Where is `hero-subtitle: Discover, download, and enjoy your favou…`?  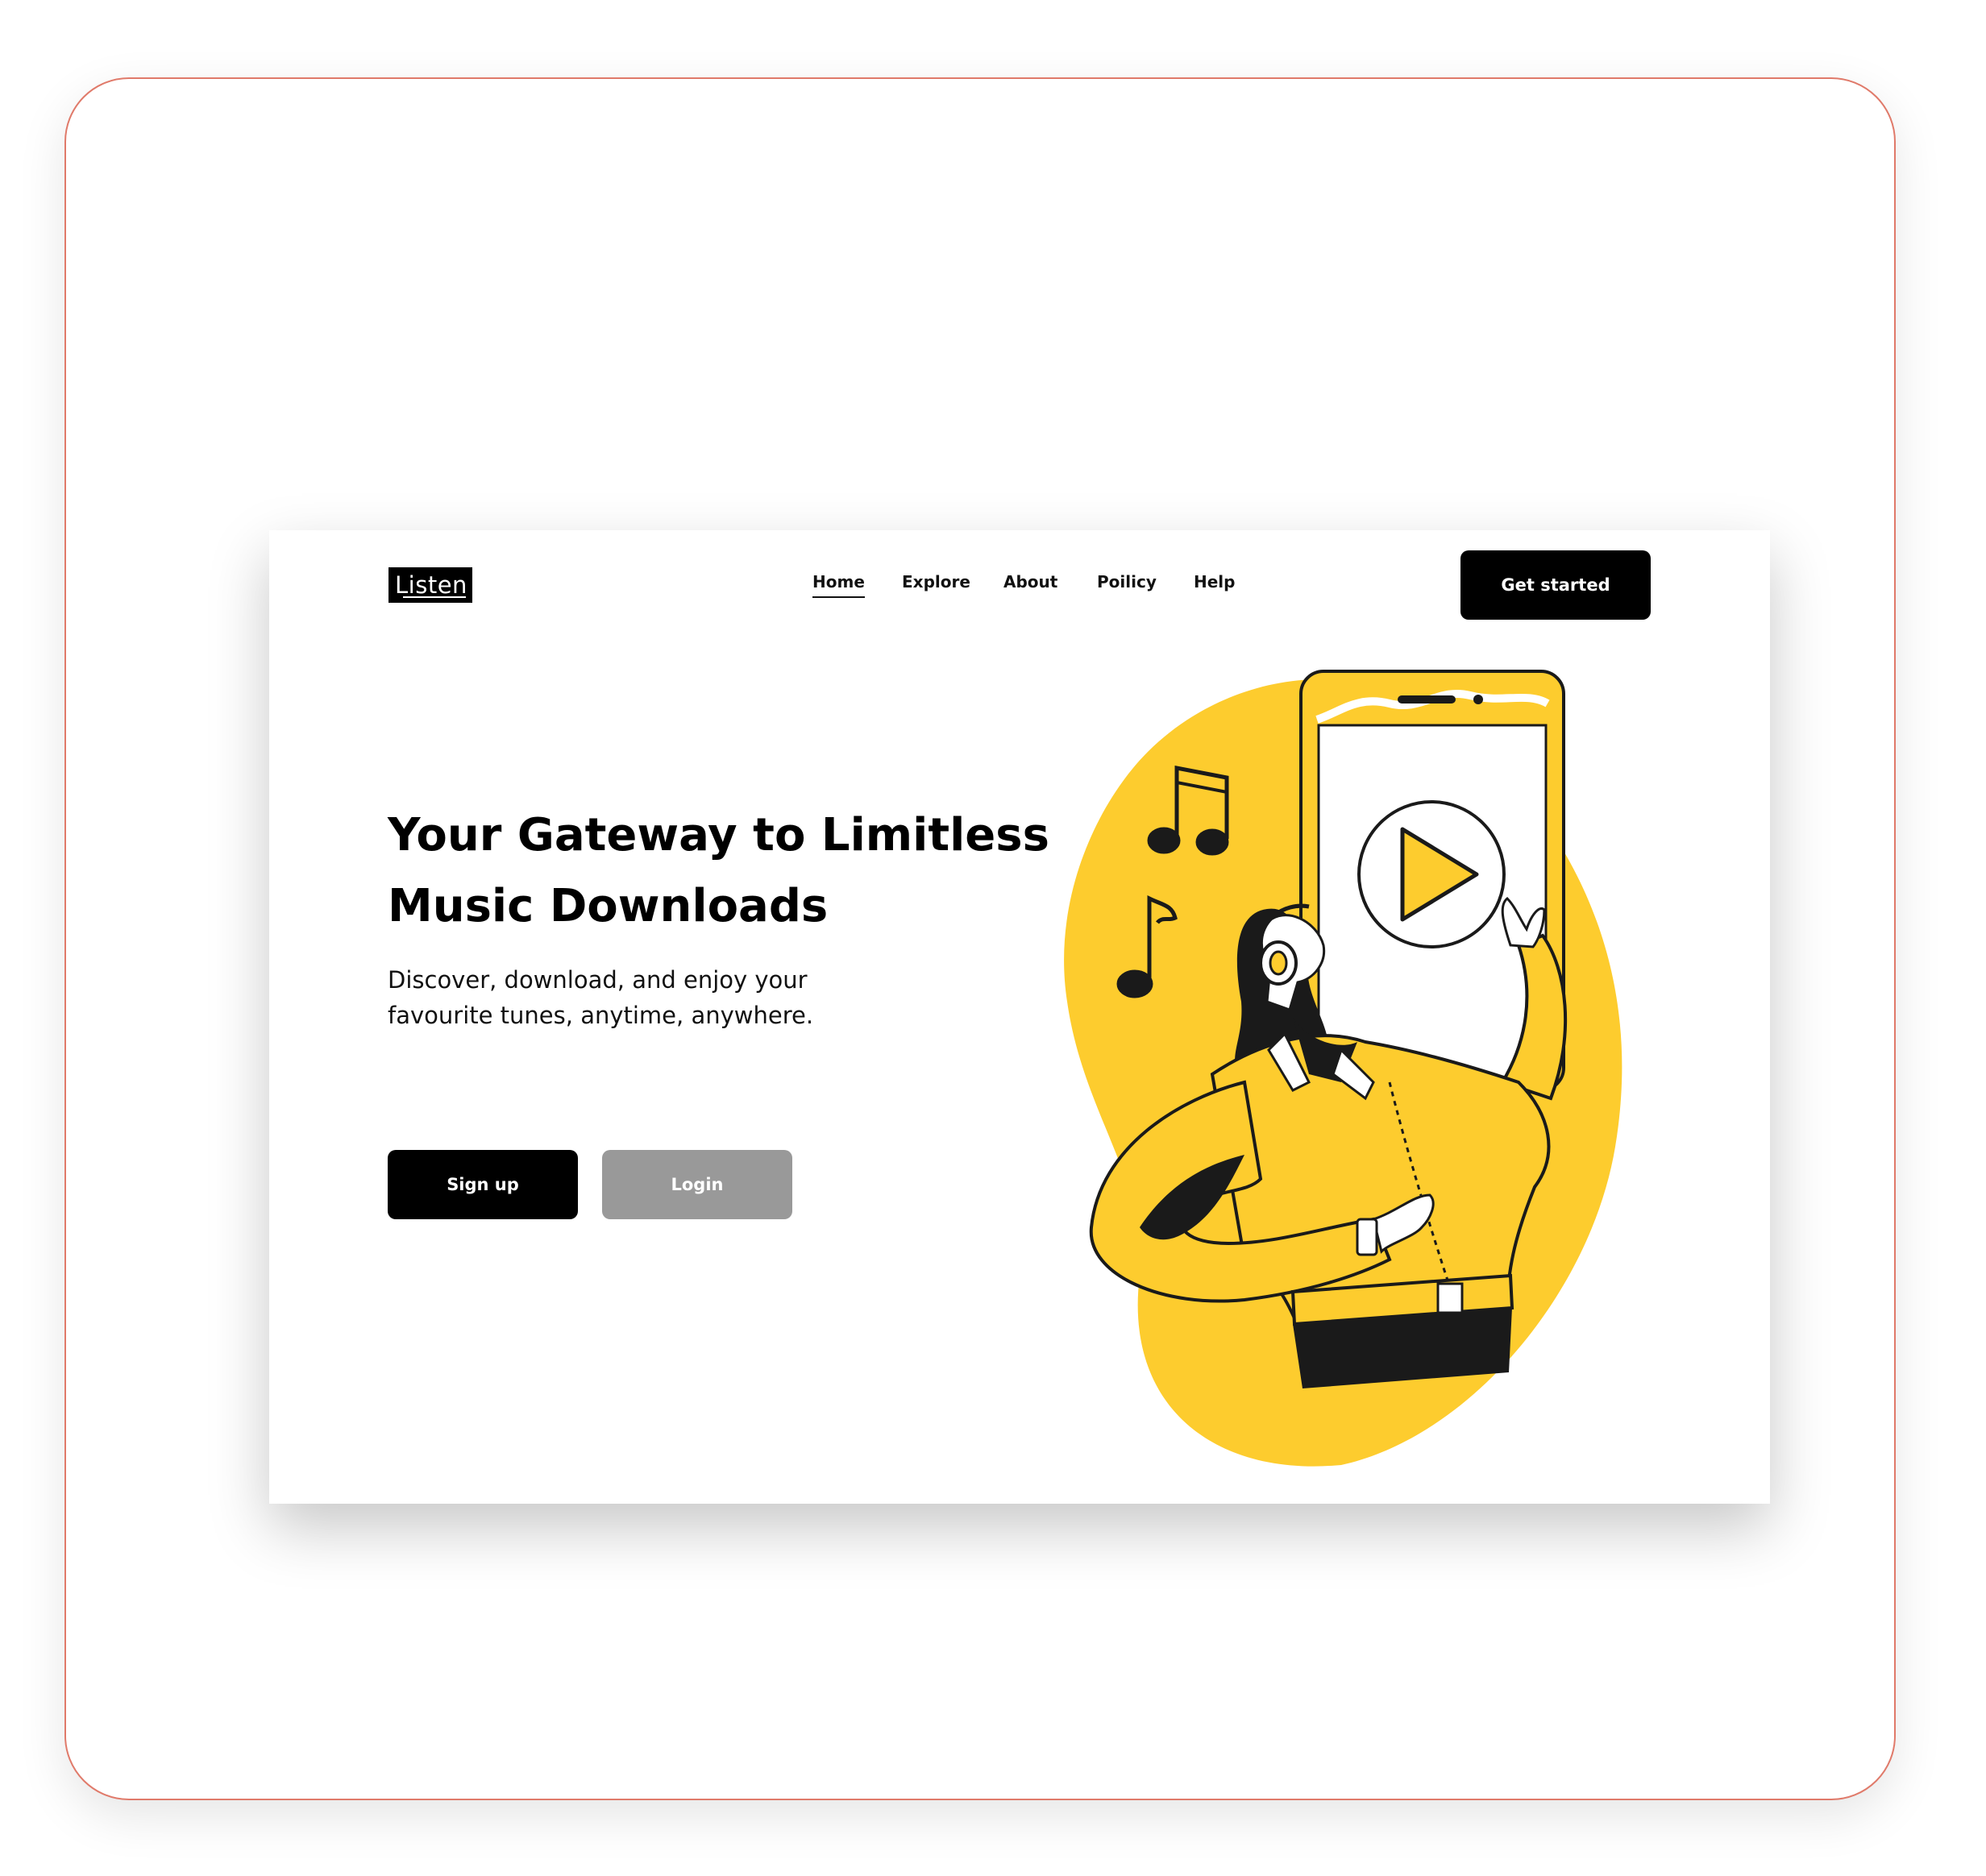 hero-subtitle: Discover, download, and enjoy your favou… is located at coordinates (601, 997).